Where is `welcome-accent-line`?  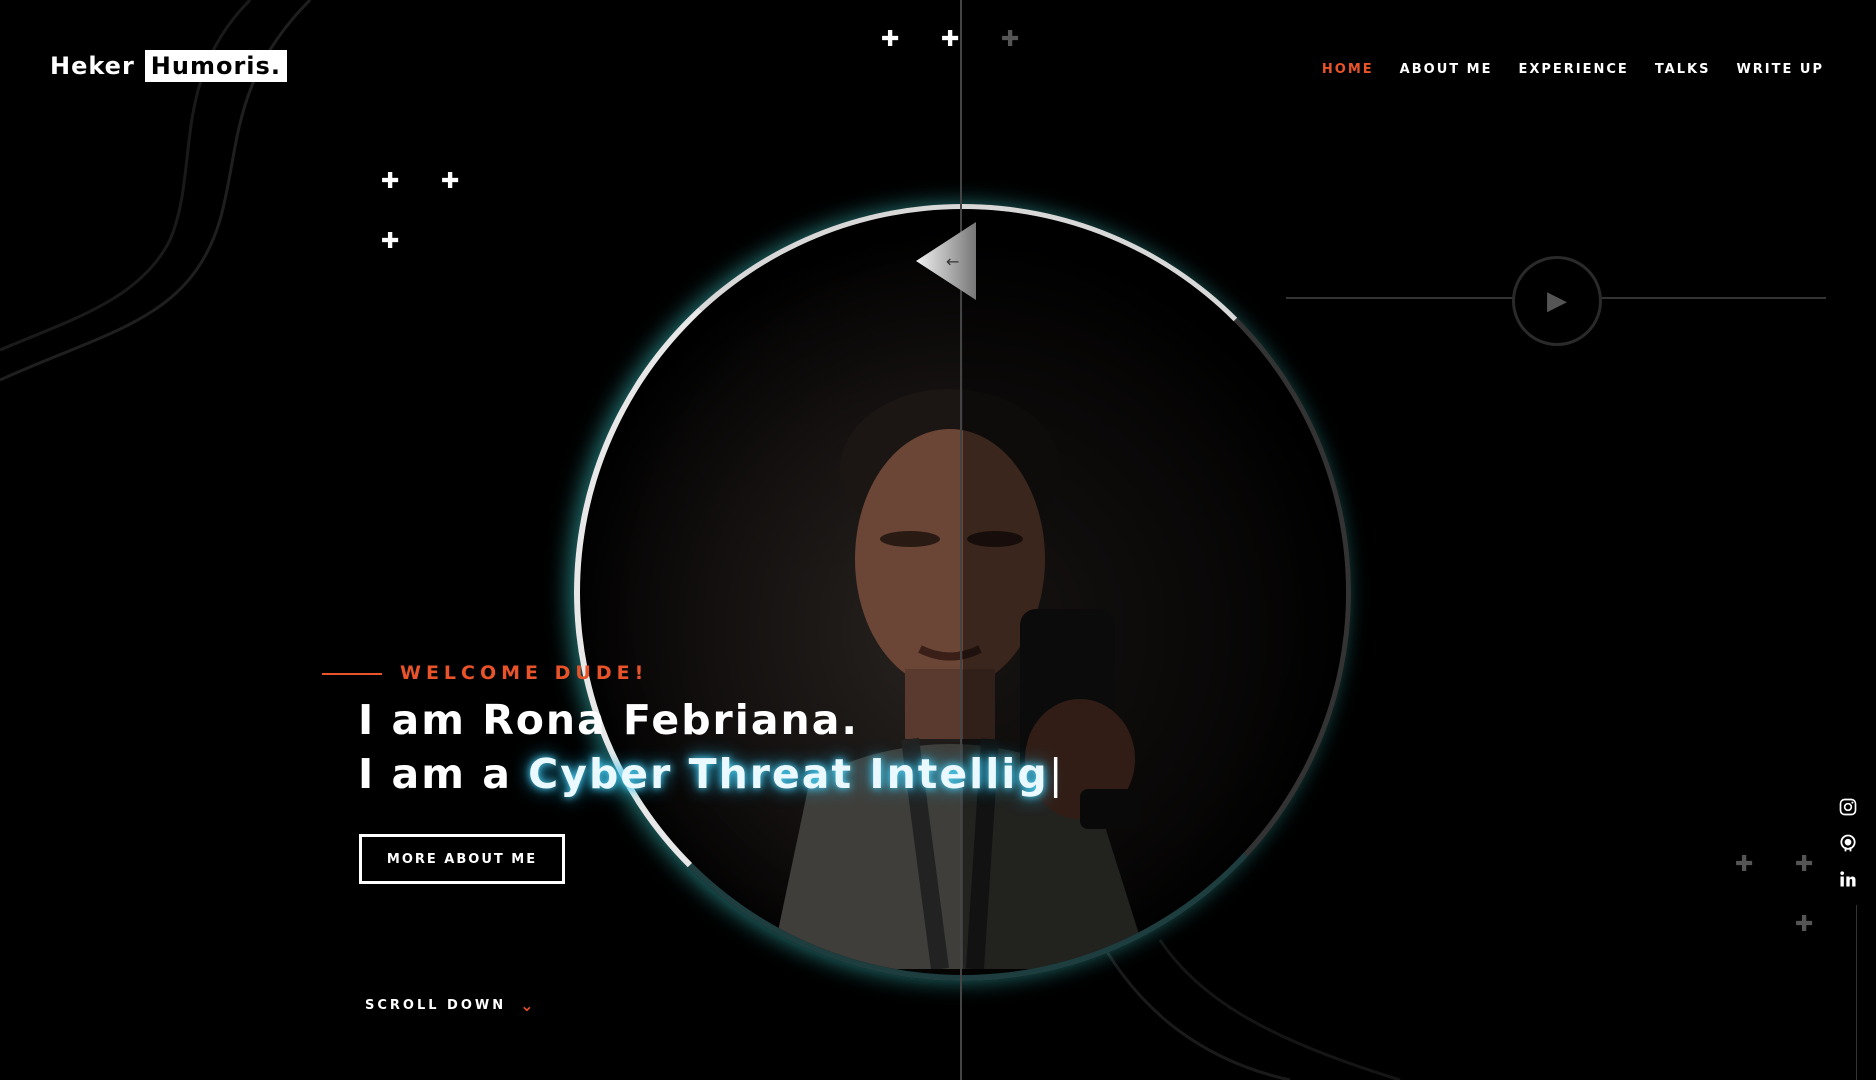 welcome-accent-line is located at coordinates (352, 674).